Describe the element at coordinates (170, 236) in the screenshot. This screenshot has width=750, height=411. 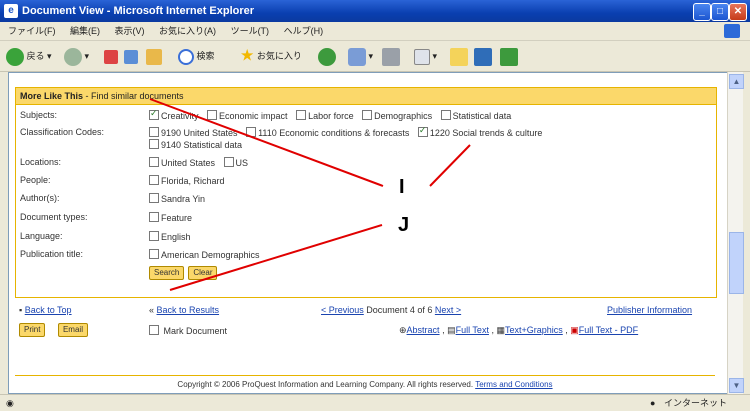
I see `language-option: English` at that location.